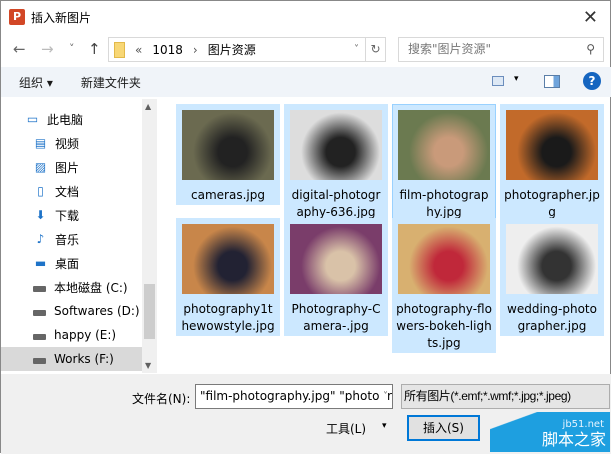  I want to click on file-name: photography-flowers-bokeh-lights.jpg, so click(444, 326).